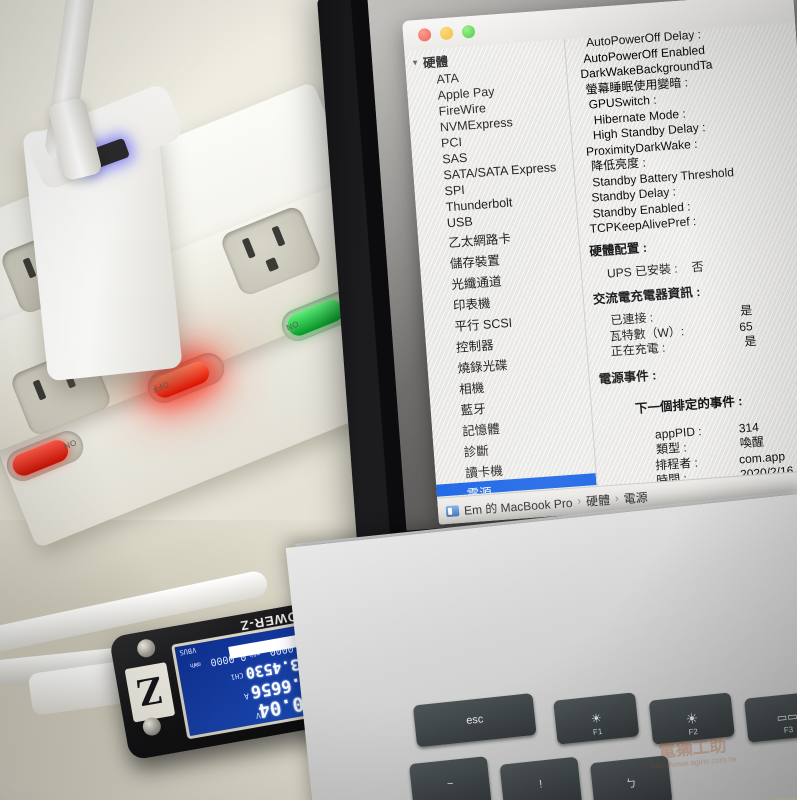  What do you see at coordinates (697, 266) in the screenshot?
I see `detail-value: 否` at bounding box center [697, 266].